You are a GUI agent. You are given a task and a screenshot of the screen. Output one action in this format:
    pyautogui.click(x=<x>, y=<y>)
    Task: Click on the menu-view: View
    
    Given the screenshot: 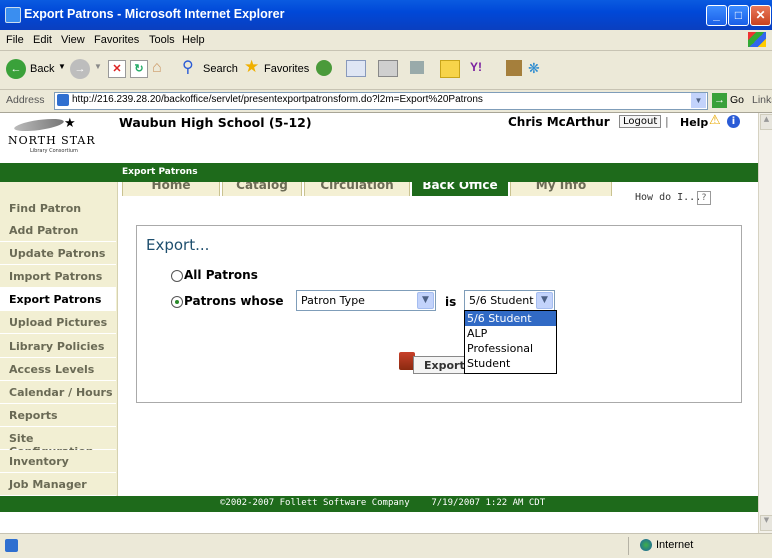 What is the action you would take?
    pyautogui.click(x=73, y=40)
    